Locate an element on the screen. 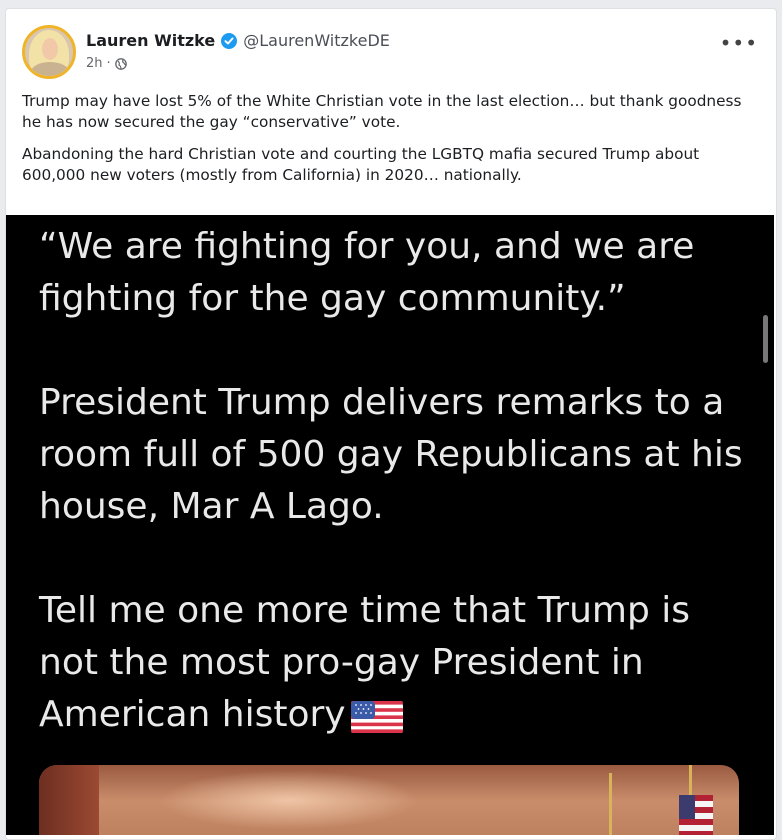  embedded-photo is located at coordinates (389, 800).